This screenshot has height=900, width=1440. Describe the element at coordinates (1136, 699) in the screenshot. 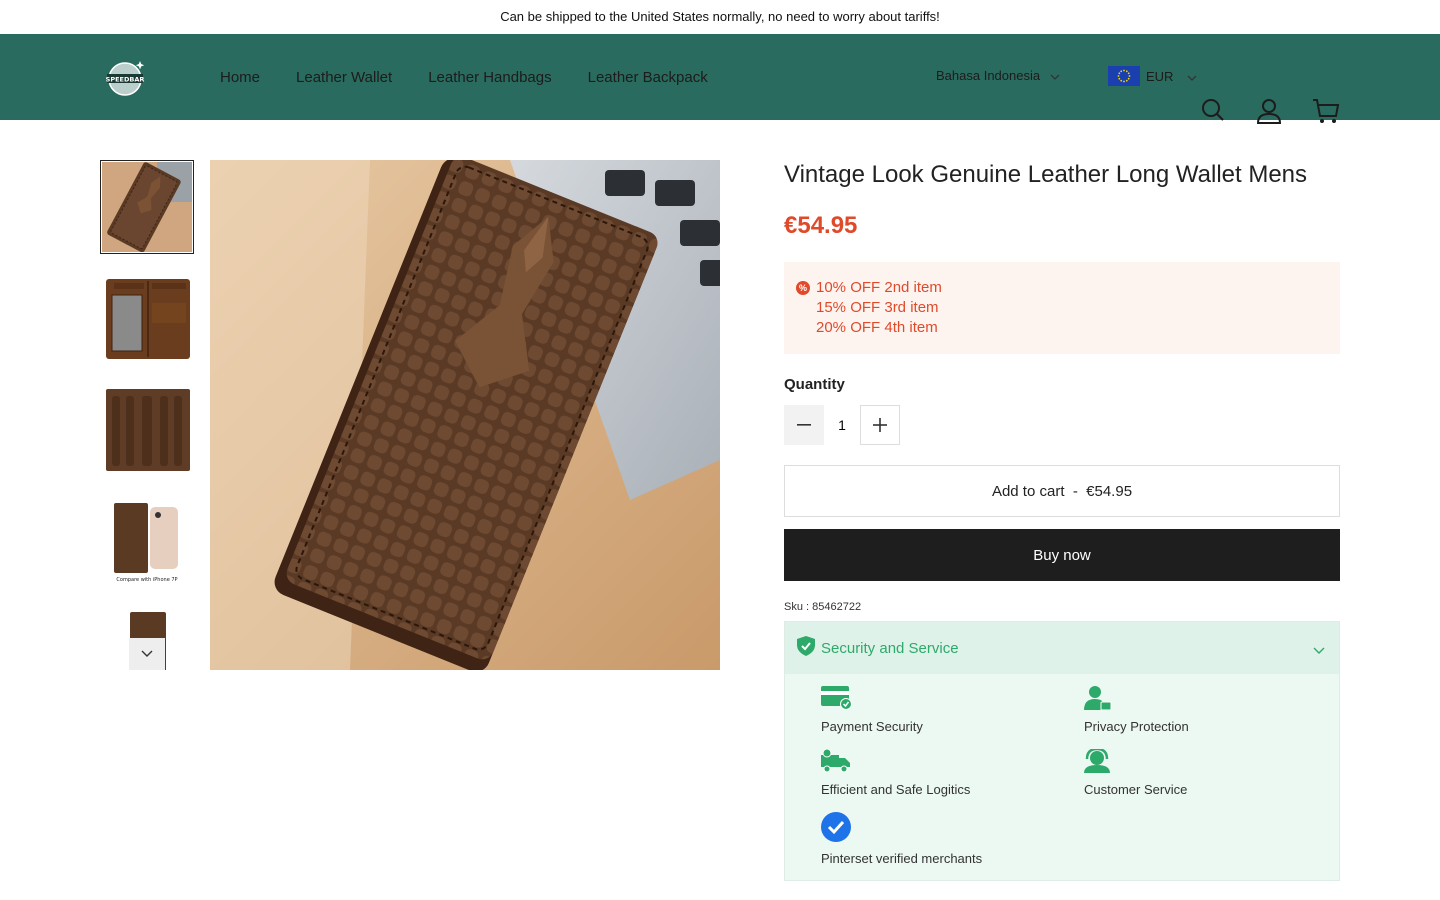

I see `user-lock-icon` at that location.